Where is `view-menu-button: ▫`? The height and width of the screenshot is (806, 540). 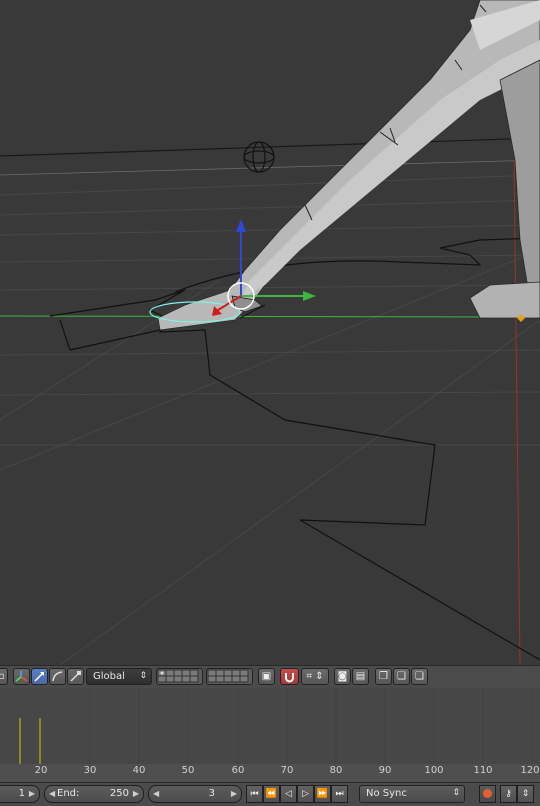 view-menu-button: ▫ is located at coordinates (4, 676).